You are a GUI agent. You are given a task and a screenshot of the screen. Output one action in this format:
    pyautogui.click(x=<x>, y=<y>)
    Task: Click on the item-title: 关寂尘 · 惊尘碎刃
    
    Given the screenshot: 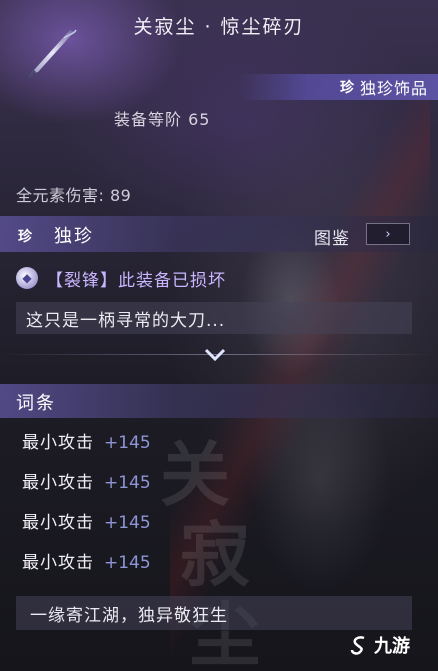 What is the action you would take?
    pyautogui.click(x=219, y=27)
    